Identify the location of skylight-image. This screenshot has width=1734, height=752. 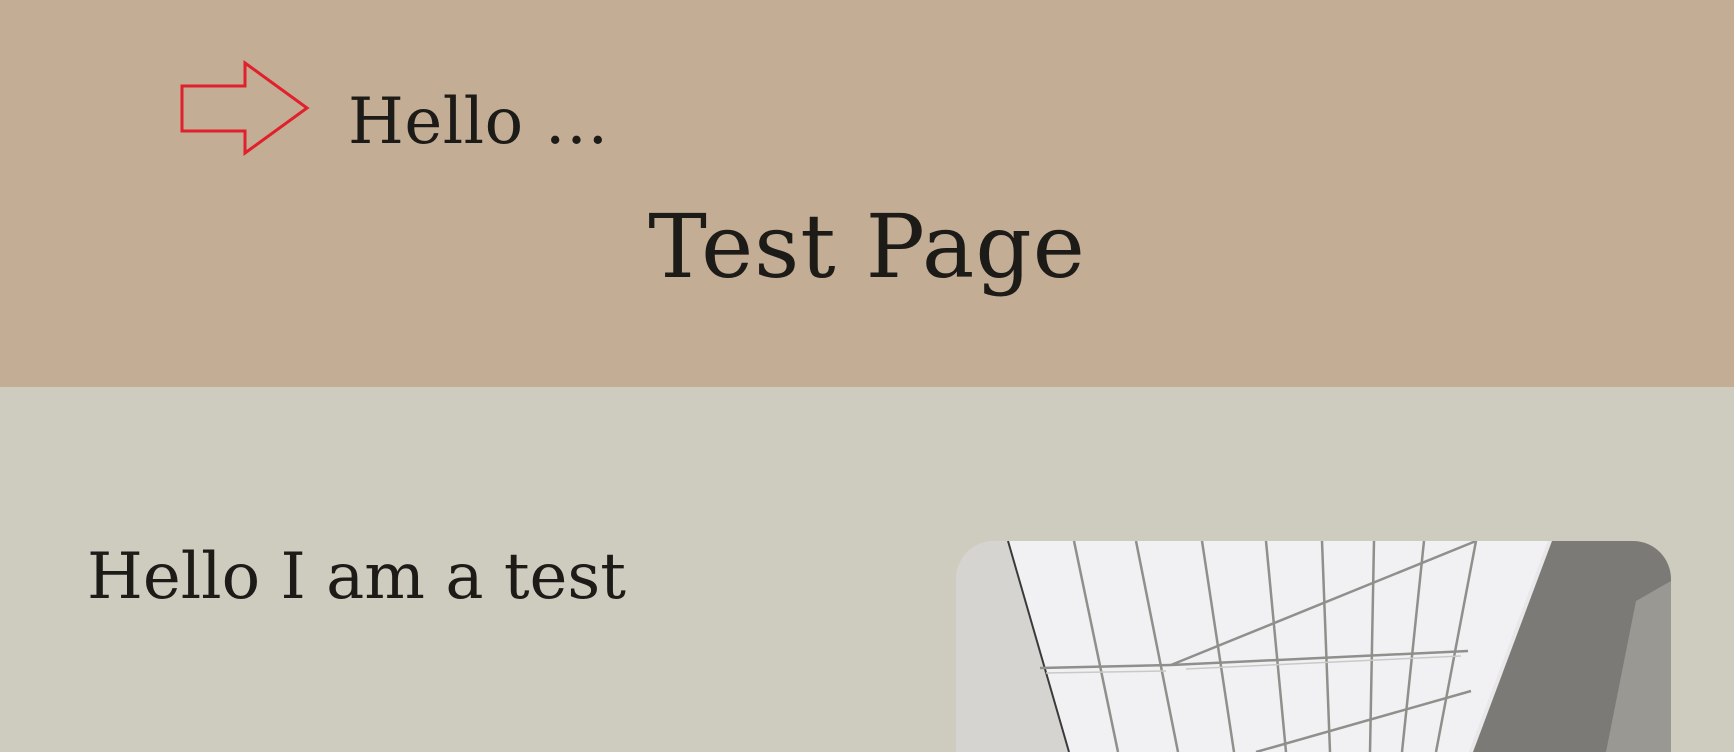
(1313, 646).